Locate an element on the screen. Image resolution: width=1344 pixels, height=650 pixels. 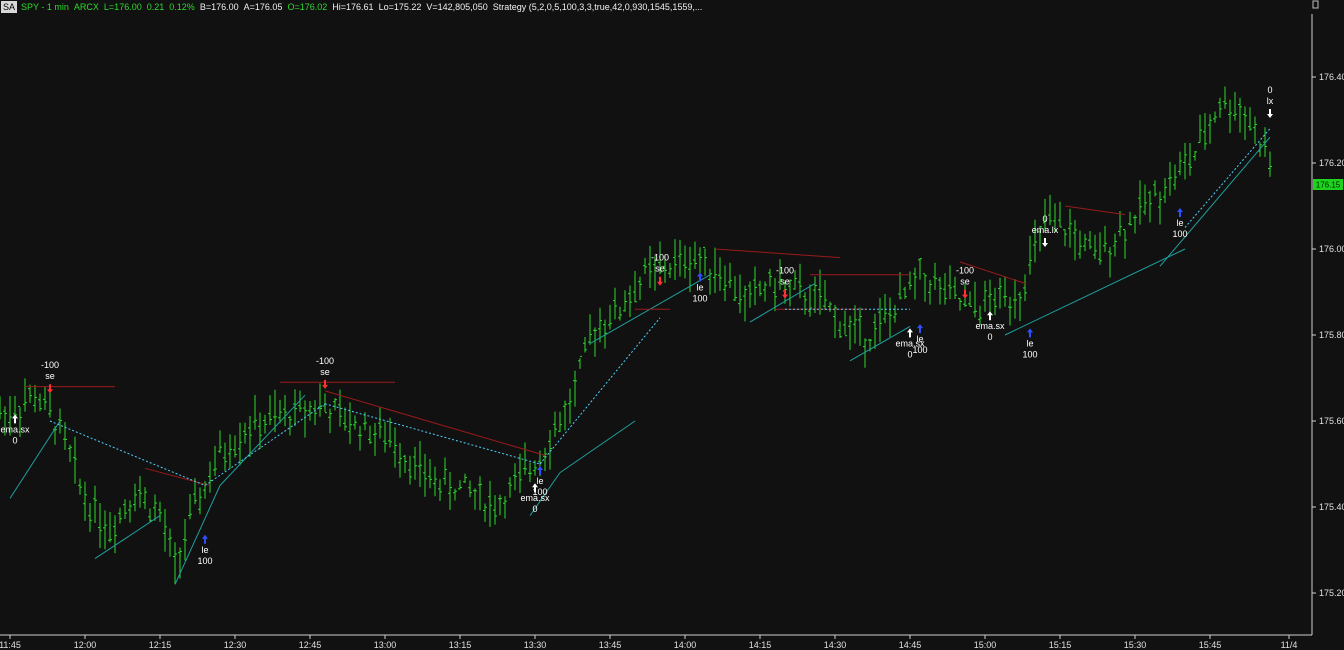
x-tick-label: 14:15 is located at coordinates (760, 645).